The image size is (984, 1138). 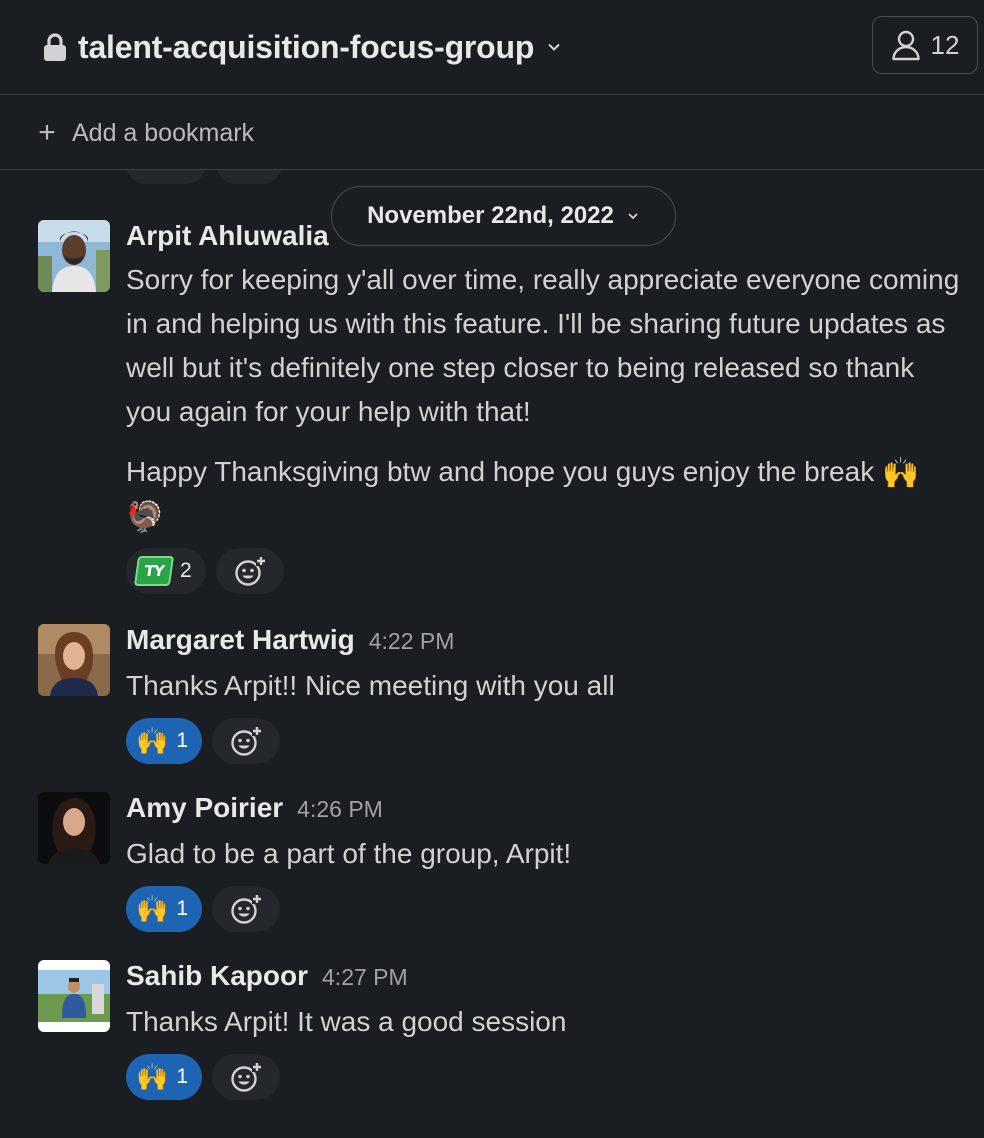 What do you see at coordinates (217, 976) in the screenshot?
I see `message-author: Sahib Kapoor` at bounding box center [217, 976].